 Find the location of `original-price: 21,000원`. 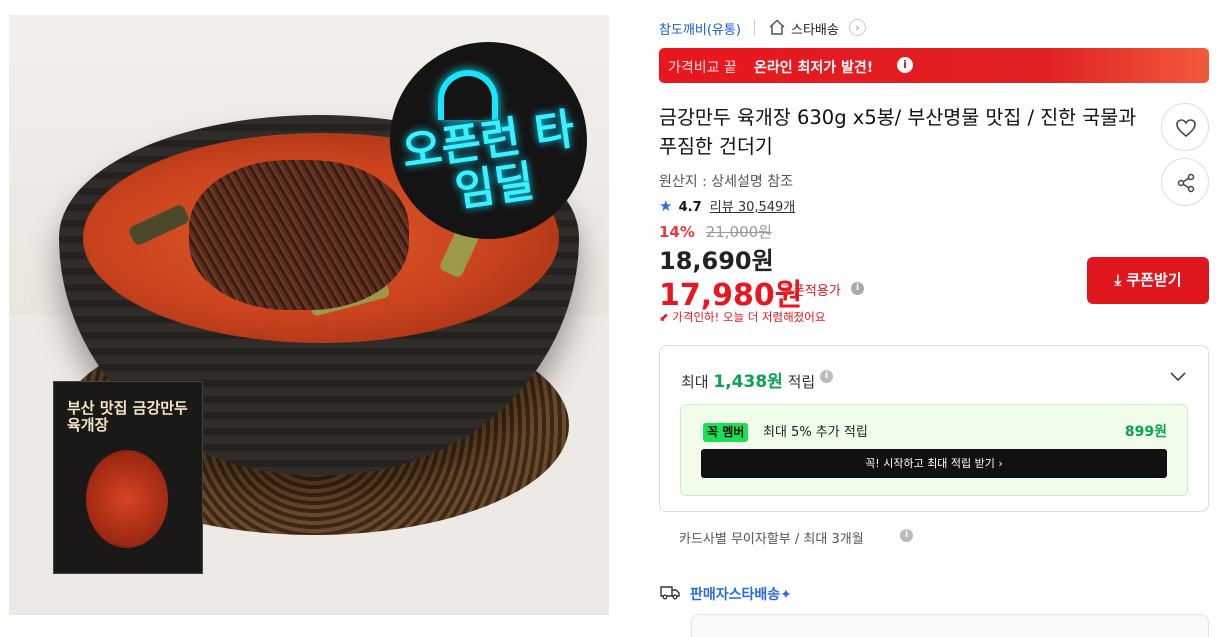

original-price: 21,000원 is located at coordinates (738, 232).